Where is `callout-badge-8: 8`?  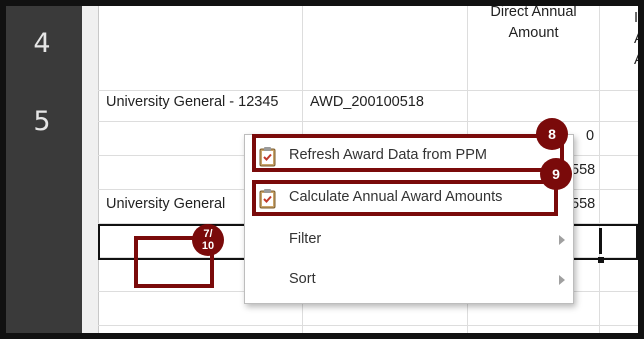
callout-badge-8: 8 is located at coordinates (552, 134).